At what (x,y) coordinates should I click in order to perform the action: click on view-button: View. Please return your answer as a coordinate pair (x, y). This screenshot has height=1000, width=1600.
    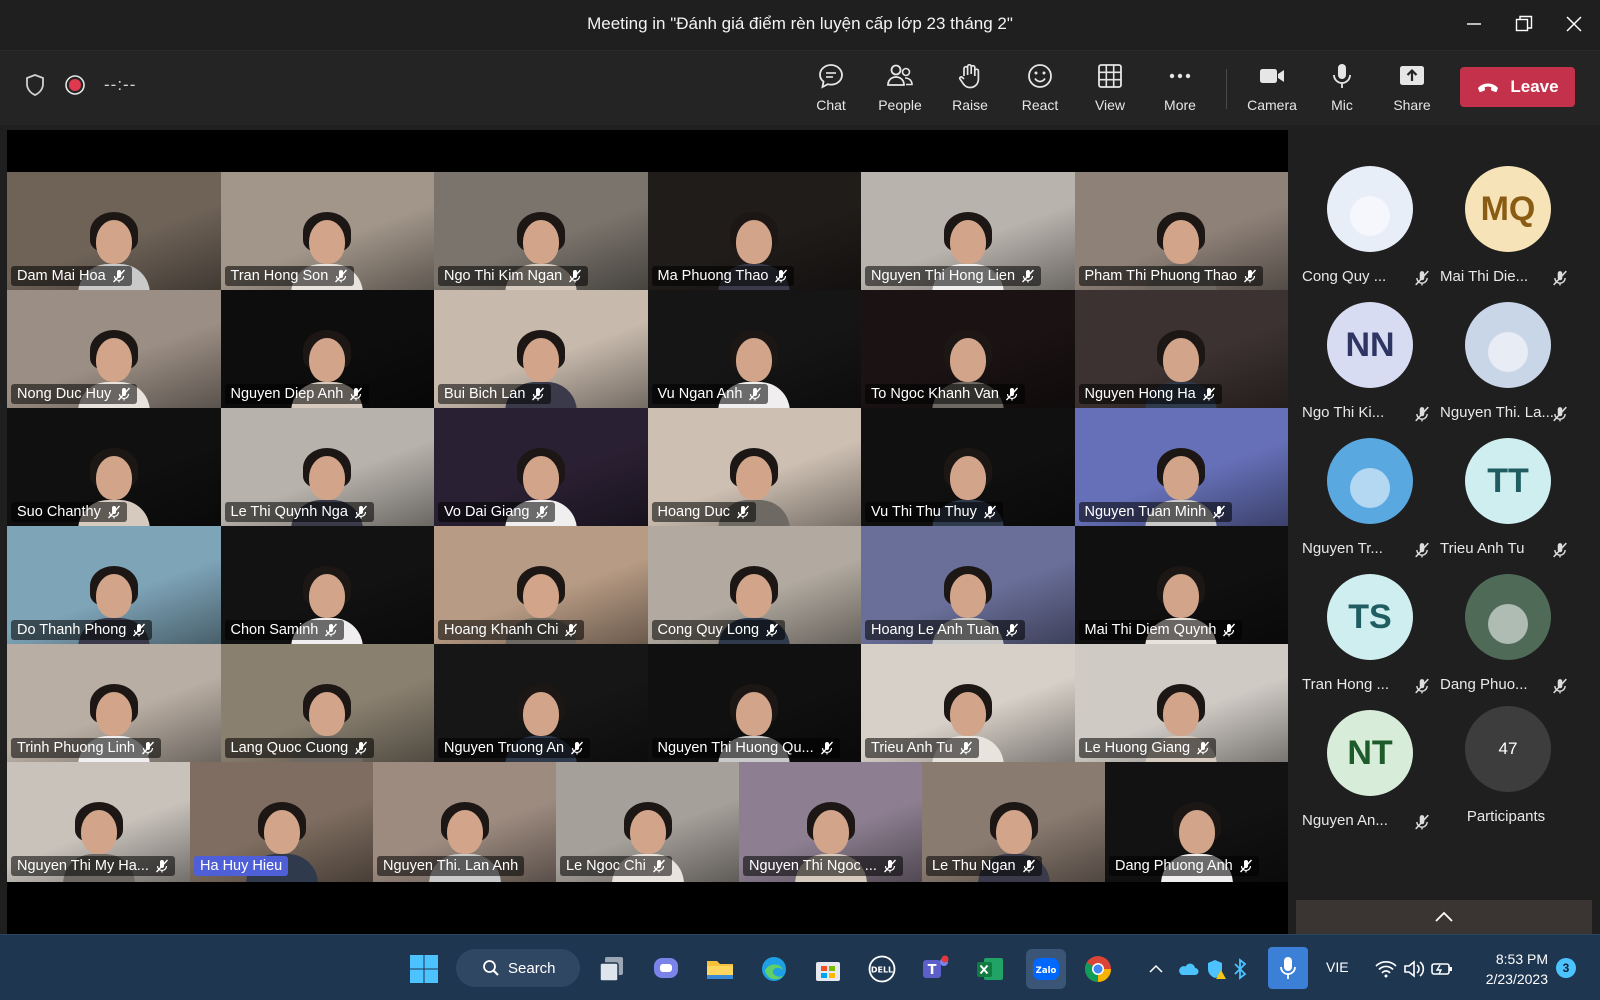
    Looking at the image, I should click on (1110, 89).